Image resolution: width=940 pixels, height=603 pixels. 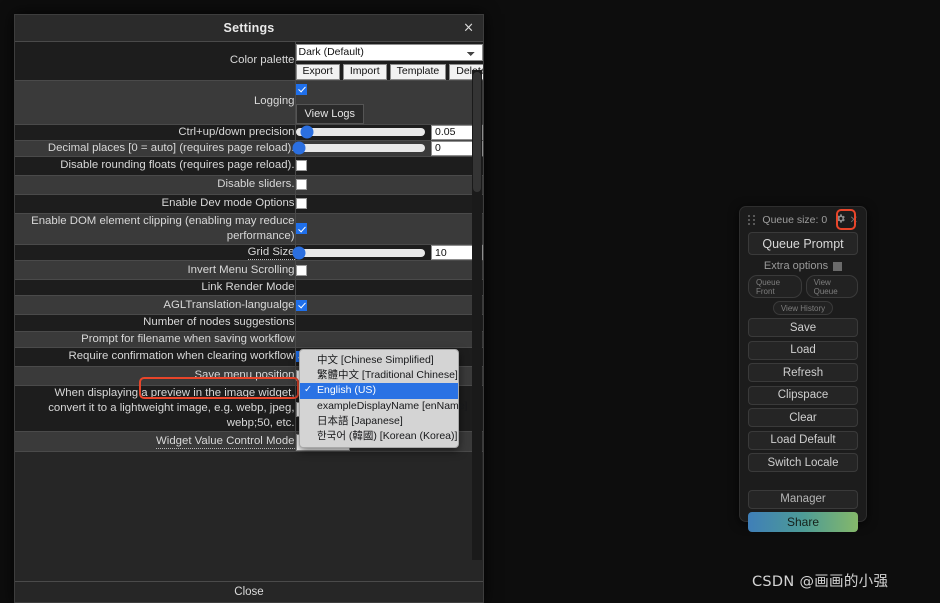 I want to click on drag-handle-icon, so click(x=751, y=220).